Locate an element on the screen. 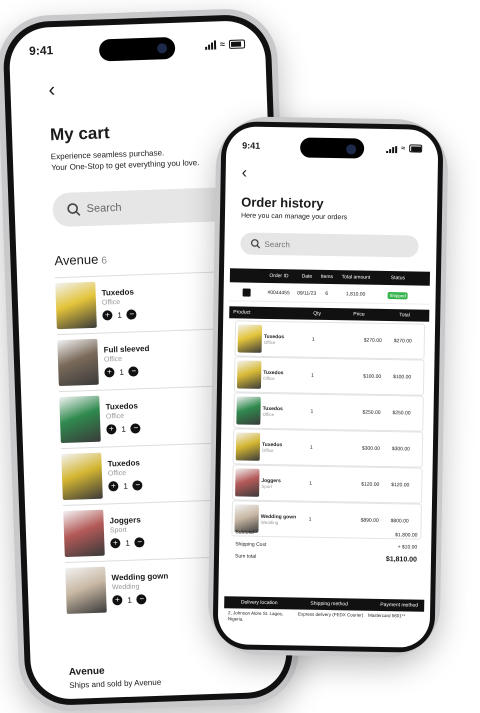 This screenshot has width=480, height=713. order-row: #0044455 09/11/23 6 1,810.00 Shipped is located at coordinates (329, 294).